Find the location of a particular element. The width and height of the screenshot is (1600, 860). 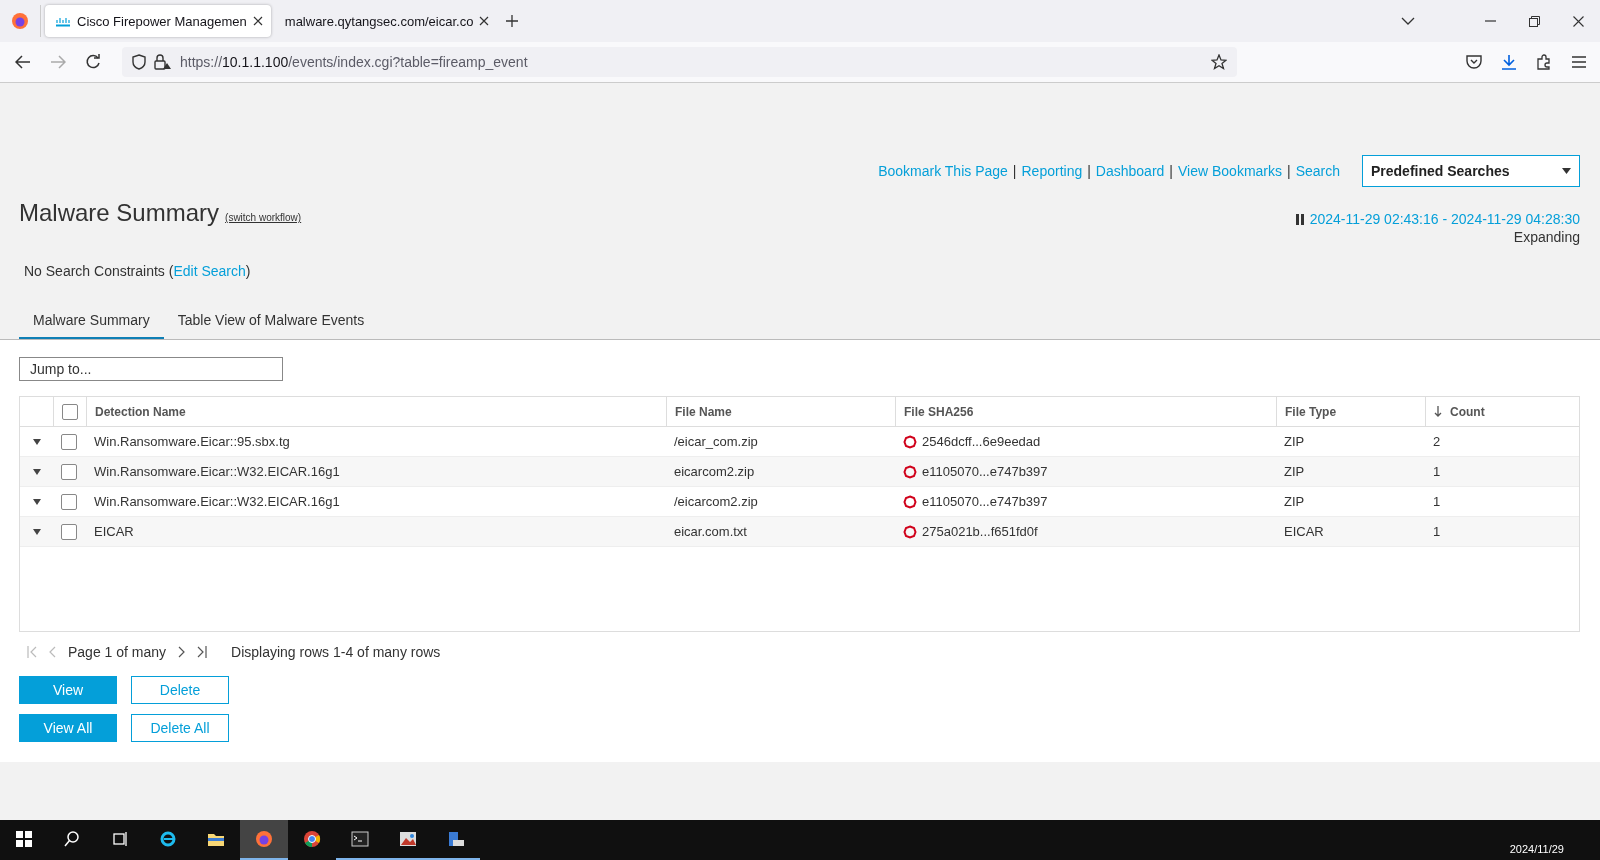

column-header: File Name is located at coordinates (703, 411).